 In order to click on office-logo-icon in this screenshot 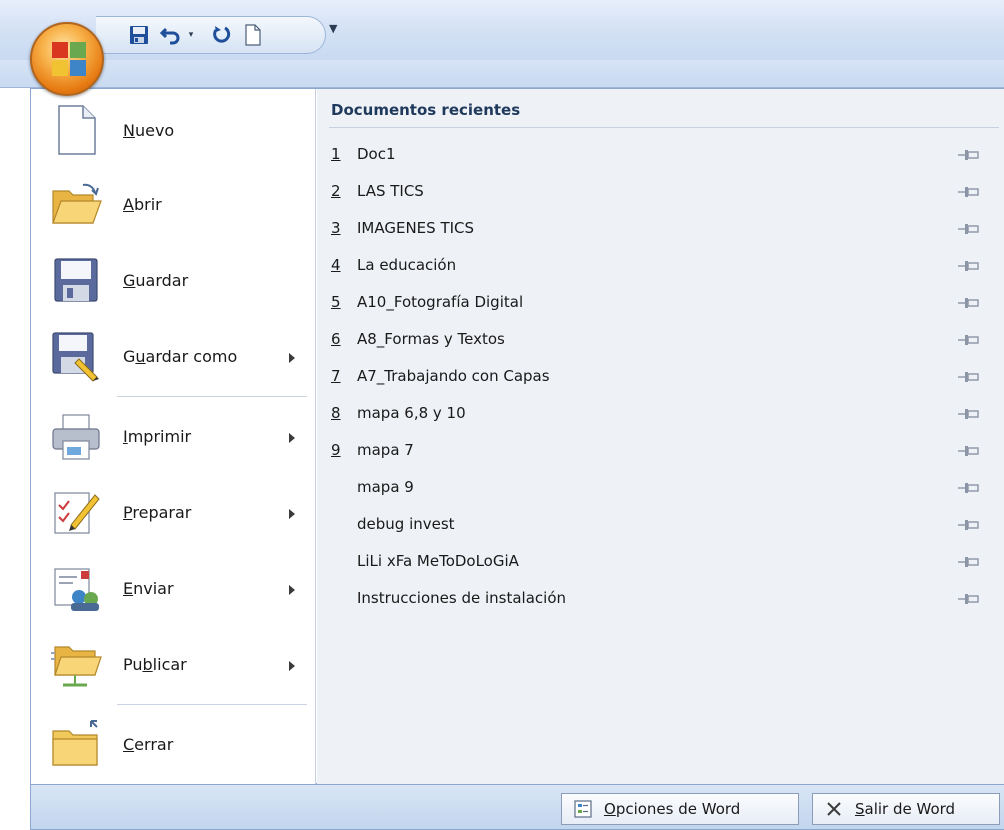, I will do `click(69, 59)`.